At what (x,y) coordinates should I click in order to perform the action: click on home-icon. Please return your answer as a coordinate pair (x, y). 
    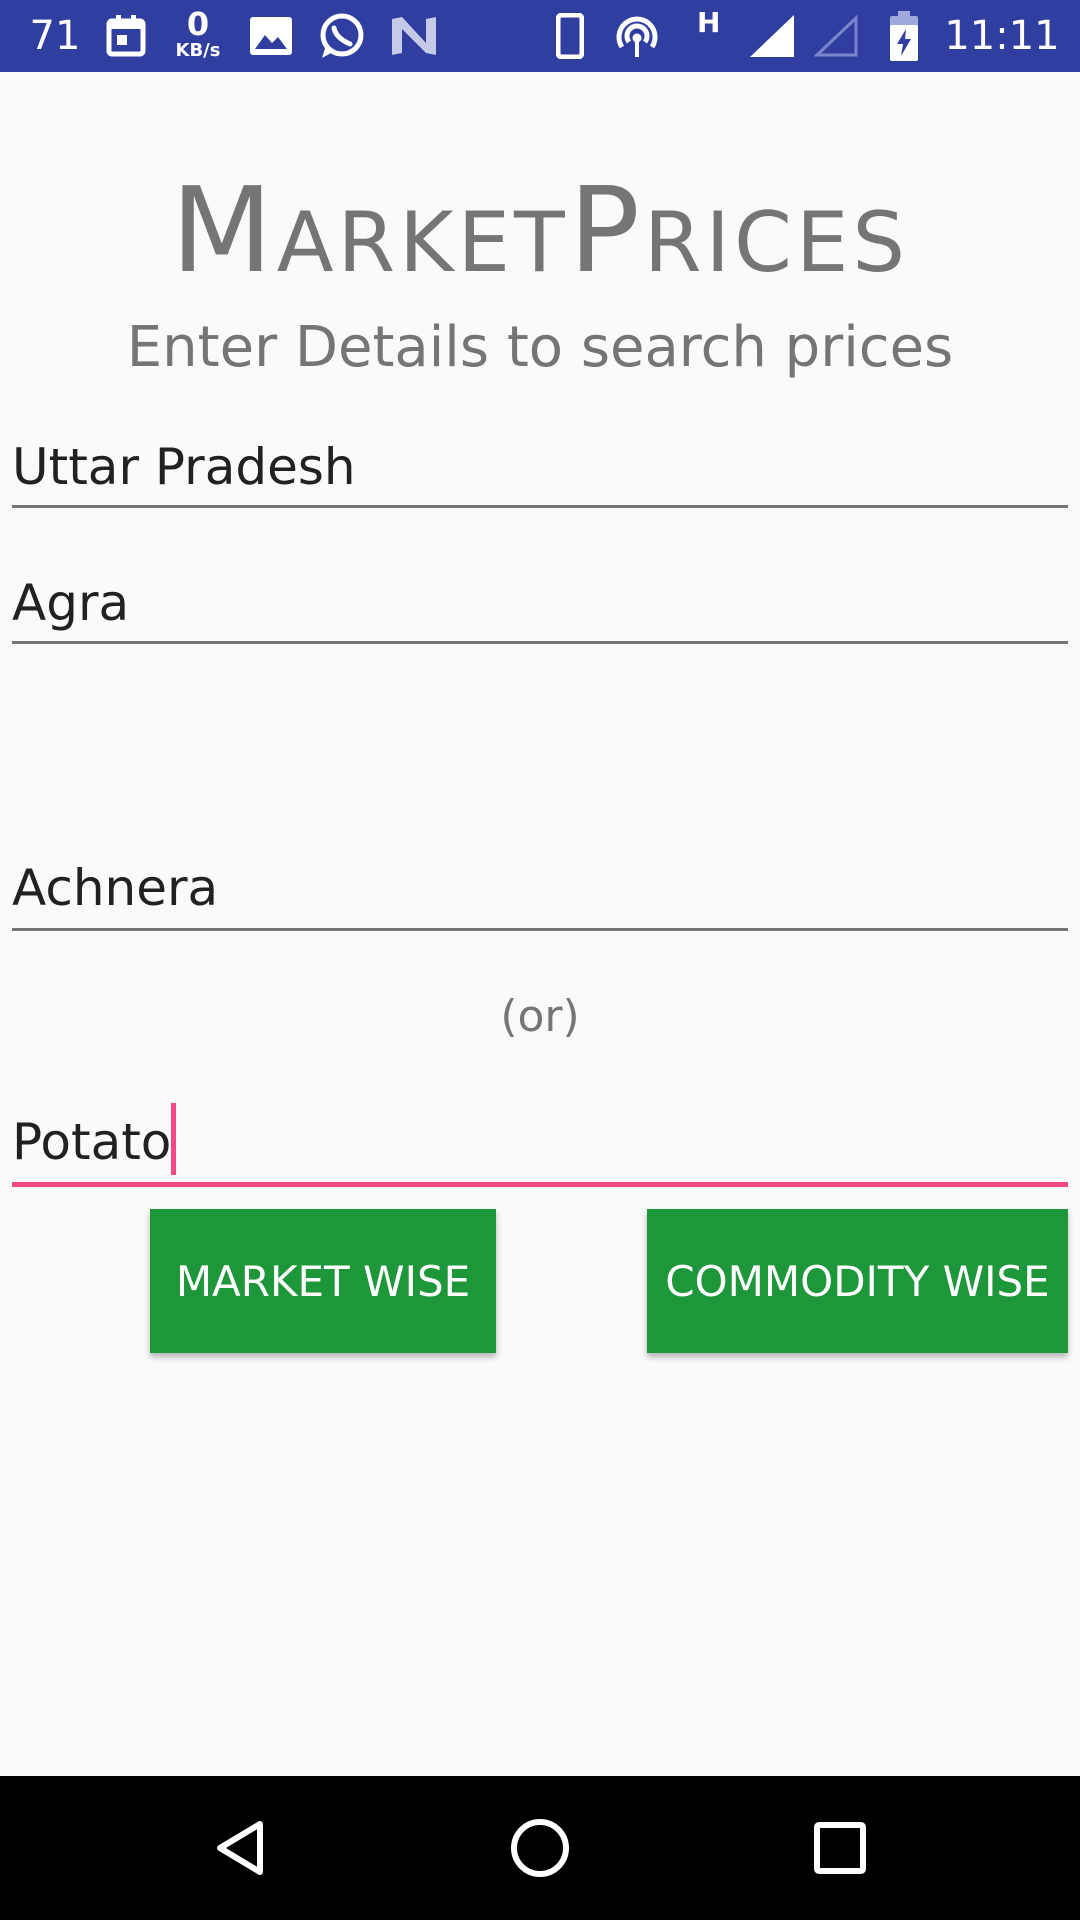
    Looking at the image, I should click on (540, 1848).